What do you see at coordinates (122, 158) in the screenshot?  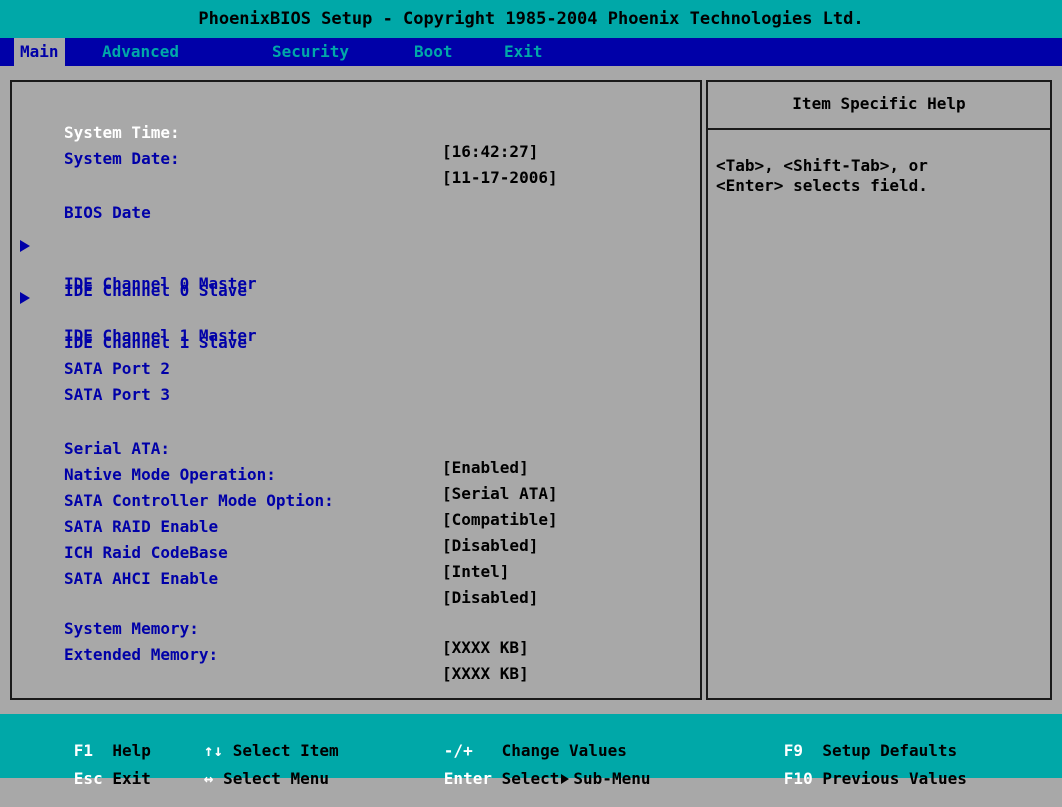 I see `setting-label: System Date:` at bounding box center [122, 158].